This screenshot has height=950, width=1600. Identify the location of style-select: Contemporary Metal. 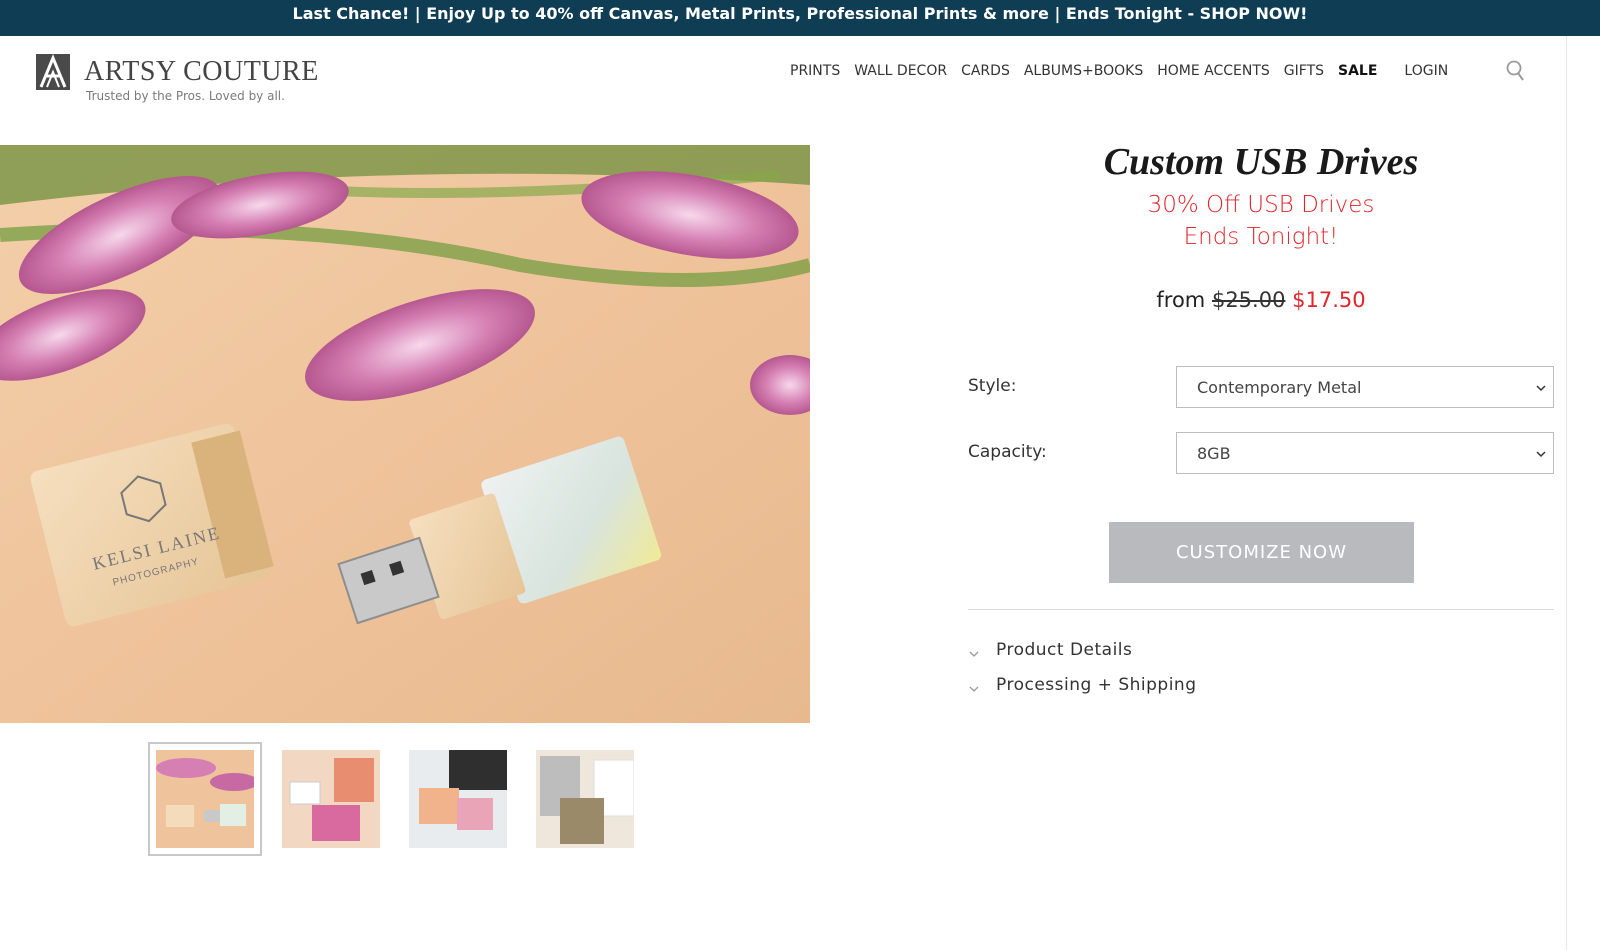
(1365, 387).